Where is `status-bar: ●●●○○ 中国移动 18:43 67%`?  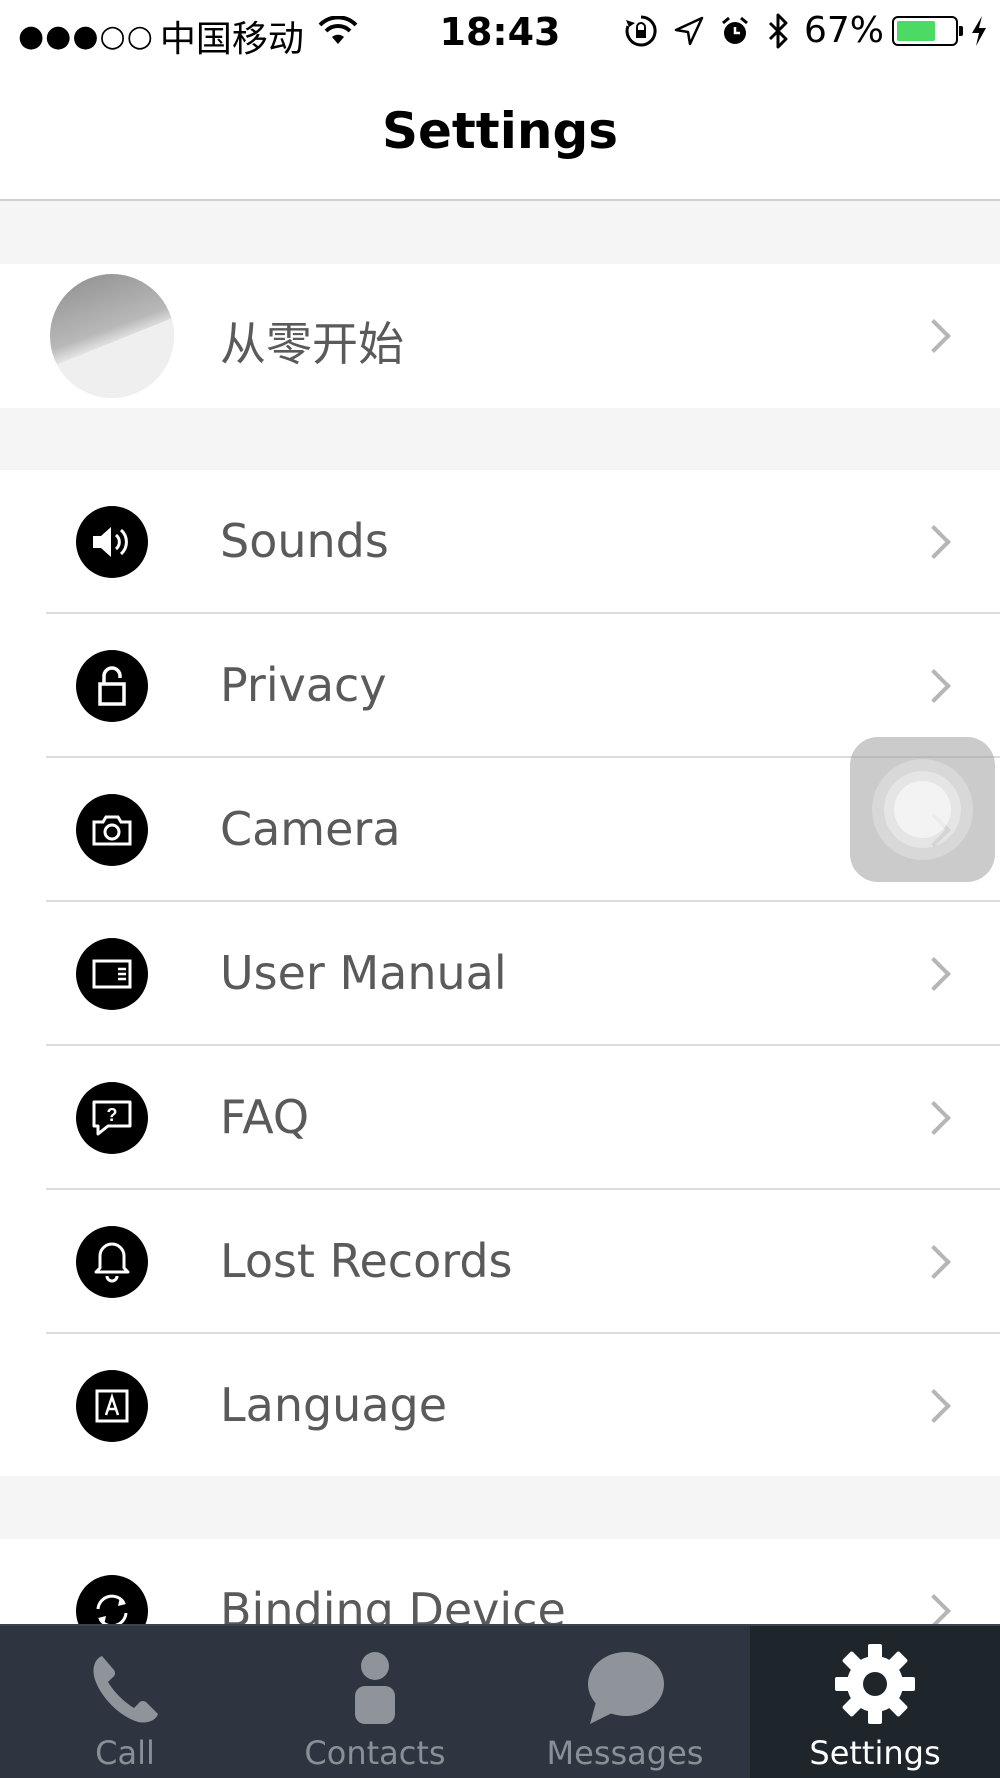 status-bar: ●●●○○ 中国移动 18:43 67% is located at coordinates (500, 33).